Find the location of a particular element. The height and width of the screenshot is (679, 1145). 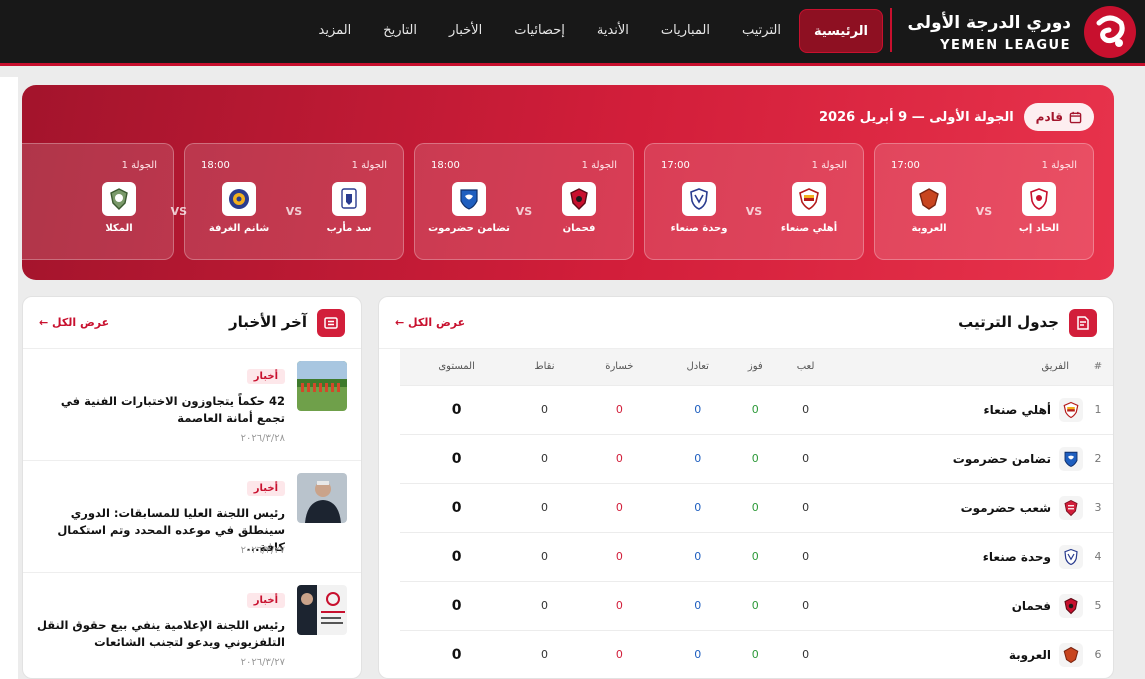

standings-header: جدول الترتيب عرض الكل ← is located at coordinates (746, 323).